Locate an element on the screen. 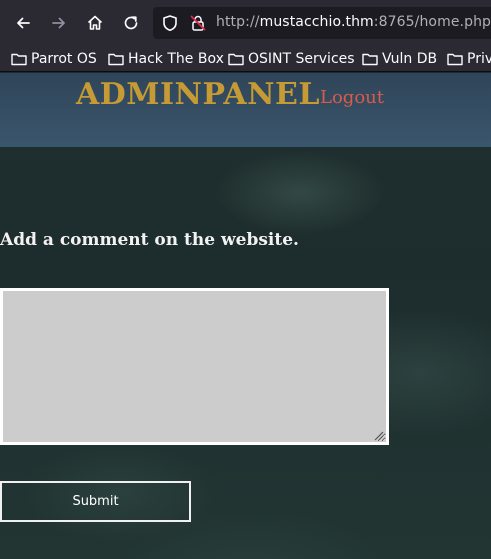 The width and height of the screenshot is (491, 559). bookmark-vuln-db: Vuln DB is located at coordinates (399, 59).